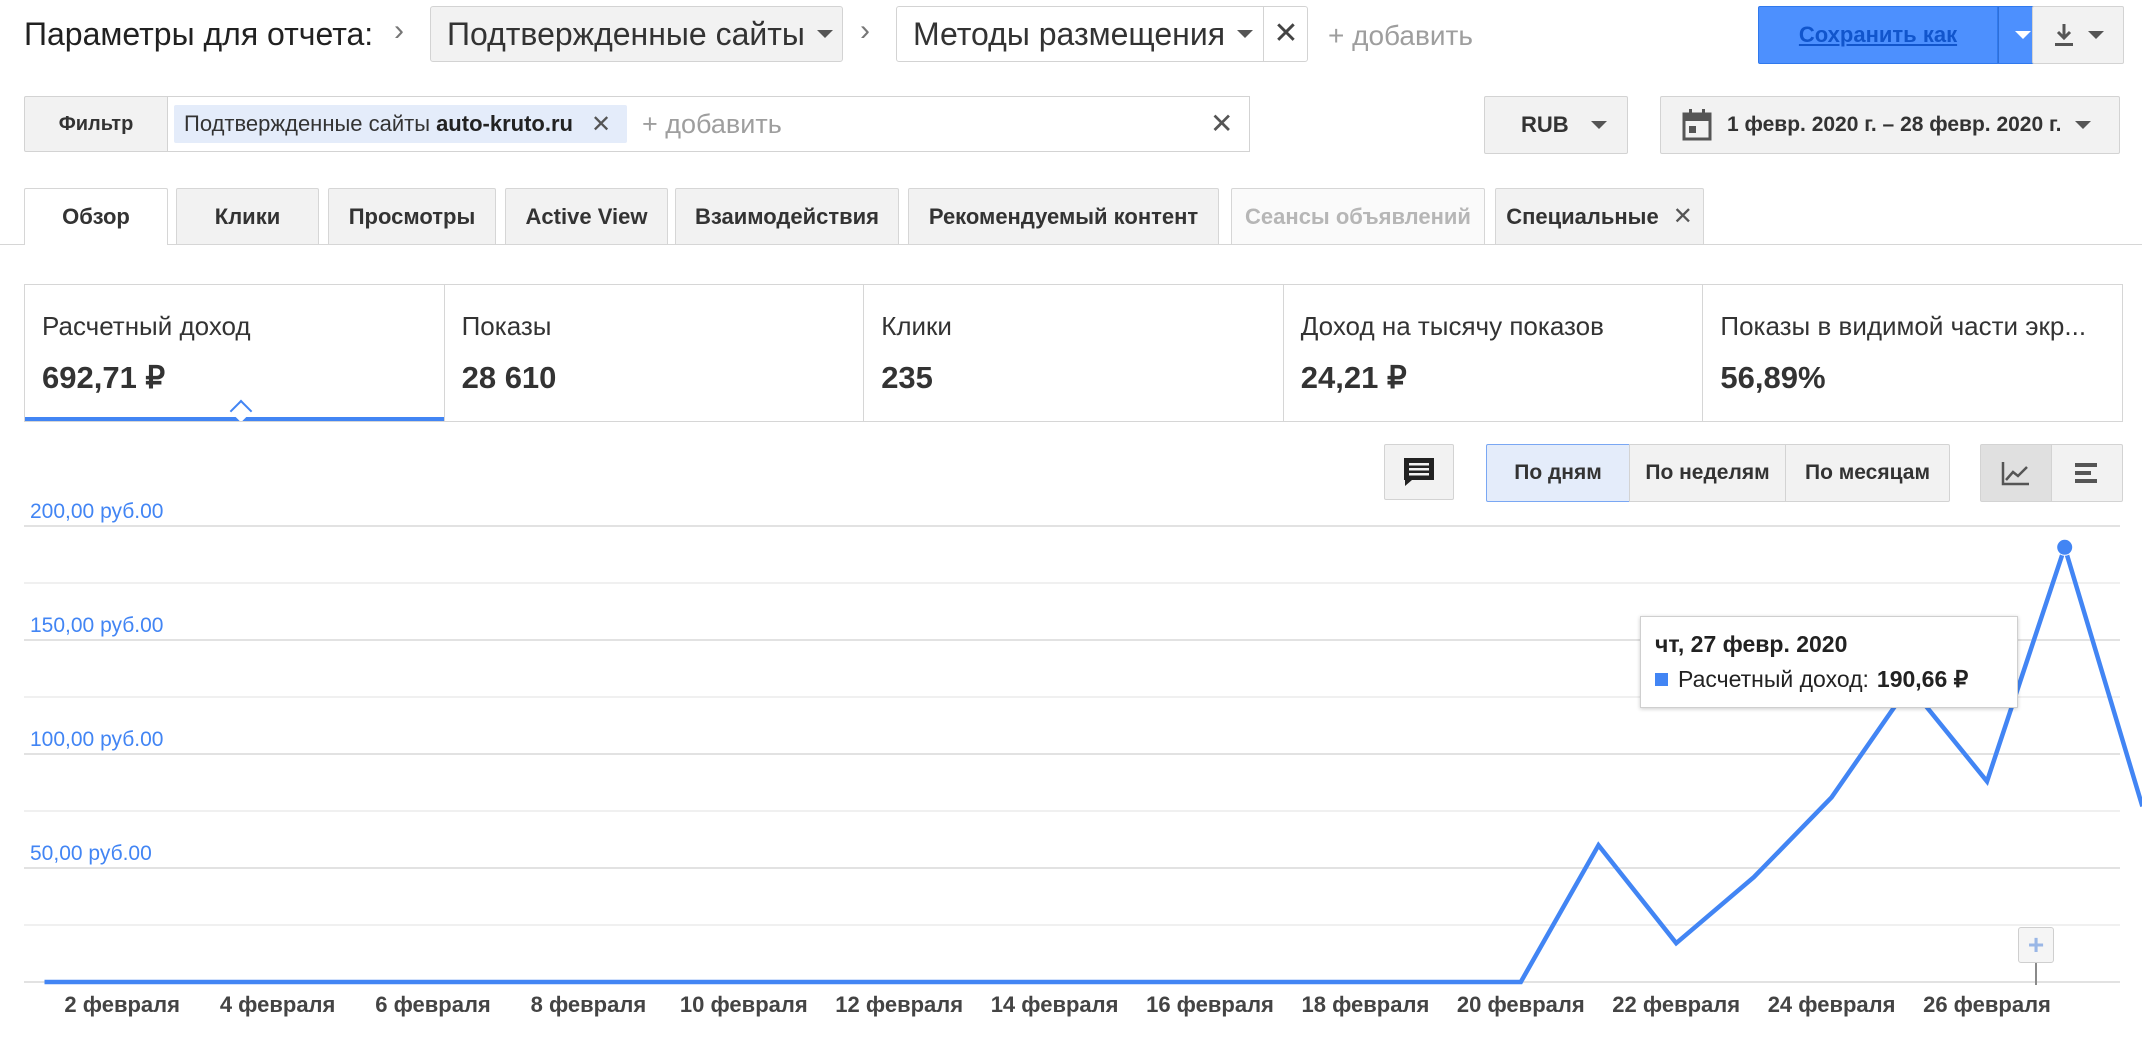 The image size is (2142, 1038). Describe the element at coordinates (1210, 1004) in the screenshot. I see `x-tick-label: 16 февраля` at that location.